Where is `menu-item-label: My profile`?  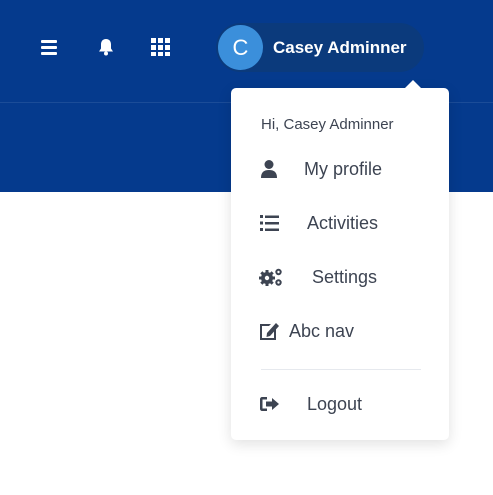
menu-item-label: My profile is located at coordinates (343, 169).